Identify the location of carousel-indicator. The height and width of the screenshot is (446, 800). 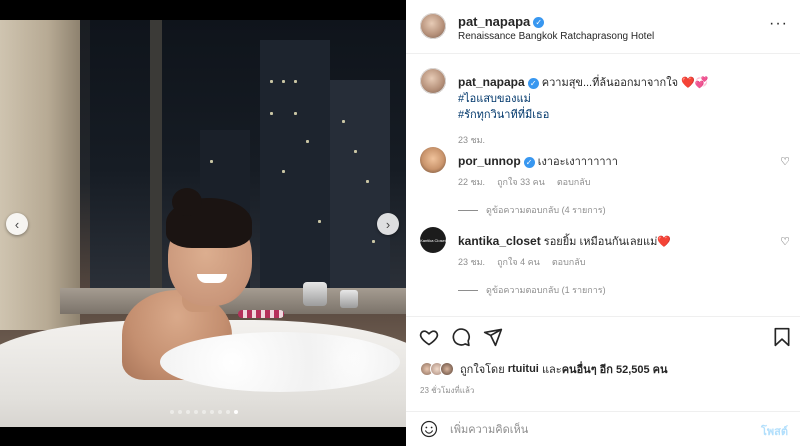
(204, 412).